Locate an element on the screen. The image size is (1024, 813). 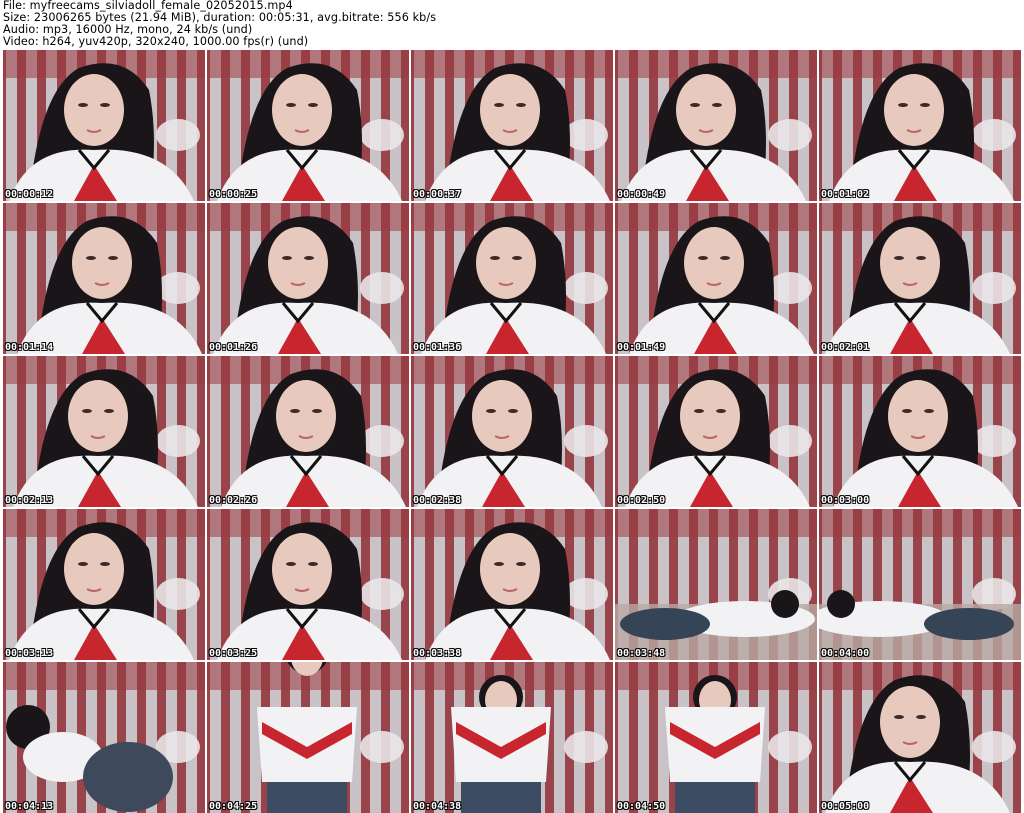
video-thumbnail: 00:03:38 is located at coordinates (512, 584).